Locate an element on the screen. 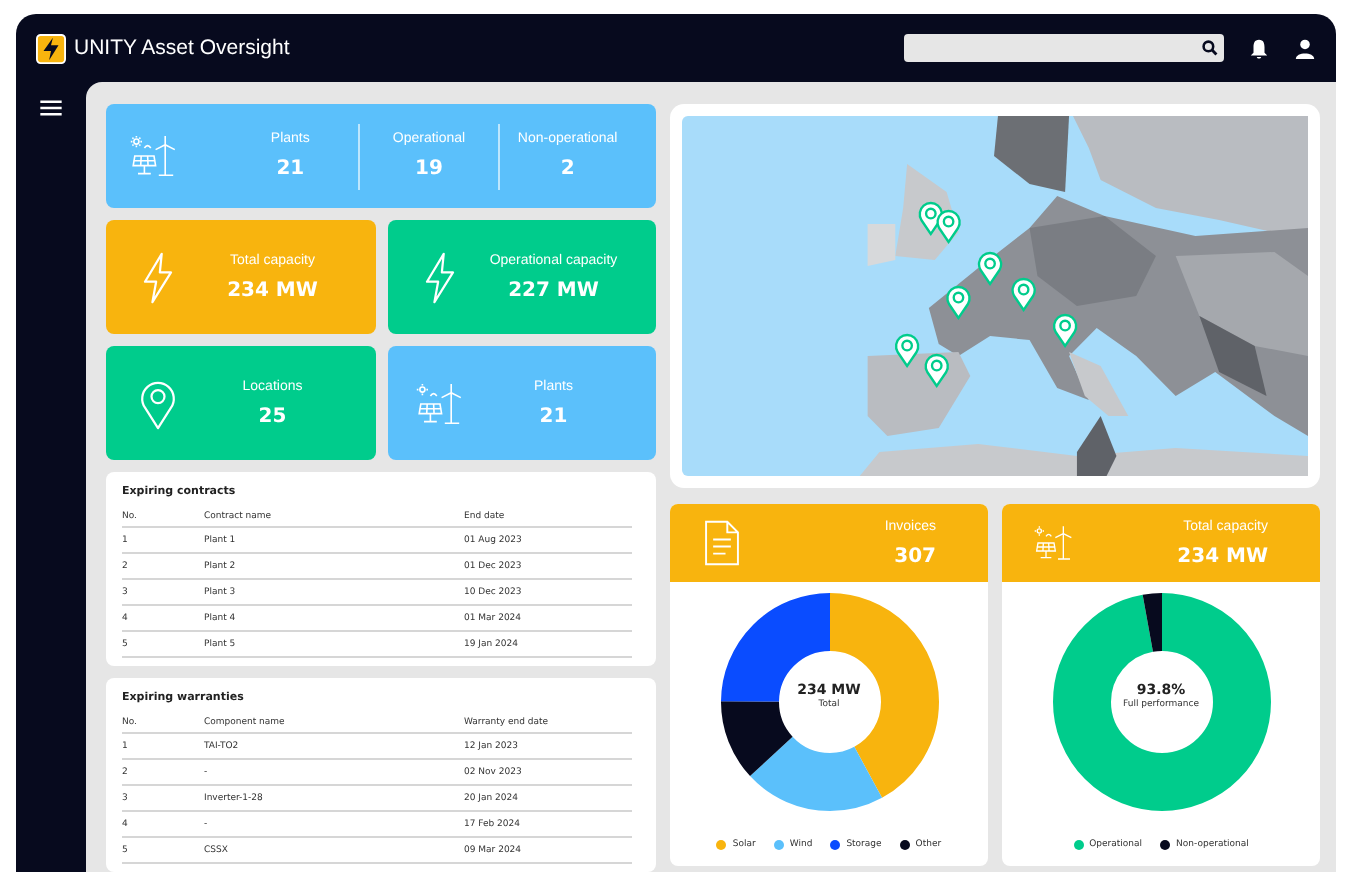 The image size is (1346, 872). search-field is located at coordinates (1064, 48).